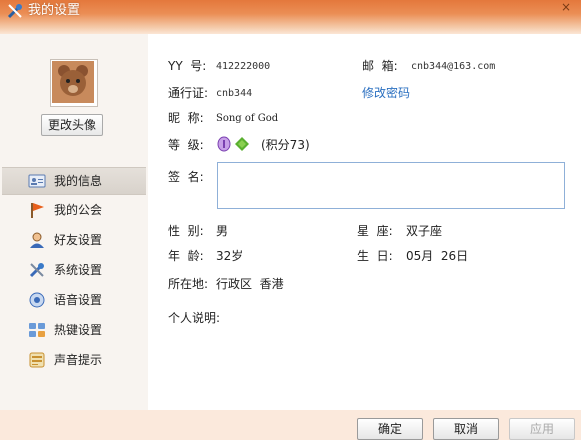  What do you see at coordinates (78, 240) in the screenshot?
I see `sidebar-item-label: 好友设置` at bounding box center [78, 240].